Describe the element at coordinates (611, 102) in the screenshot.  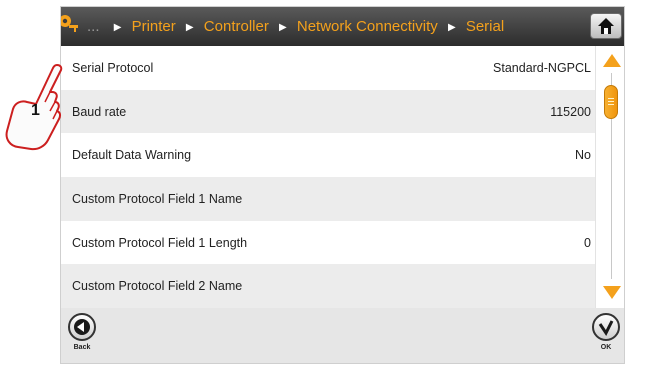
I see `scroll-thumb` at that location.